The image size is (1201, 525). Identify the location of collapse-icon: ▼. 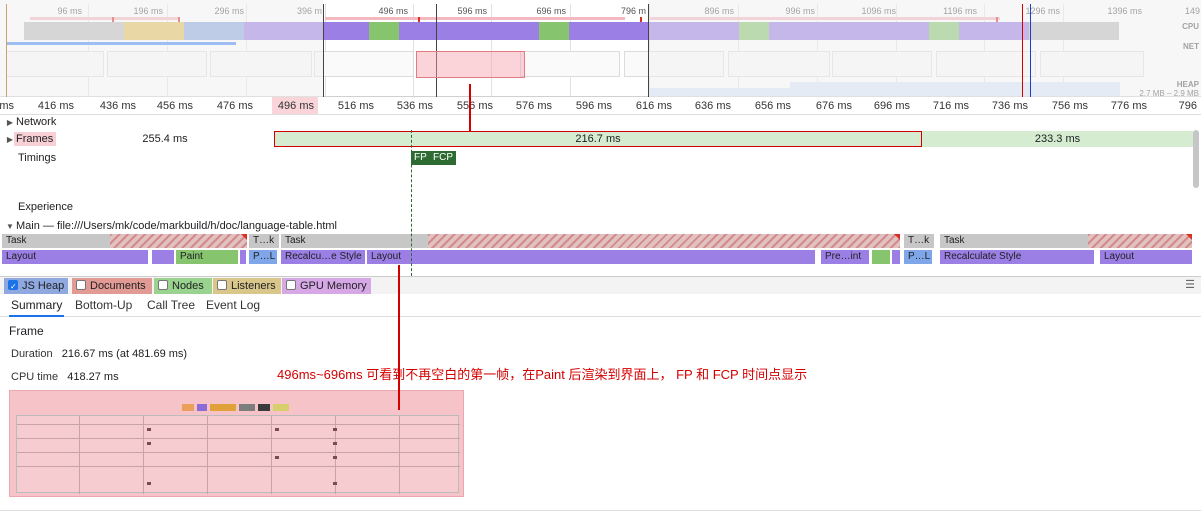
(10, 226).